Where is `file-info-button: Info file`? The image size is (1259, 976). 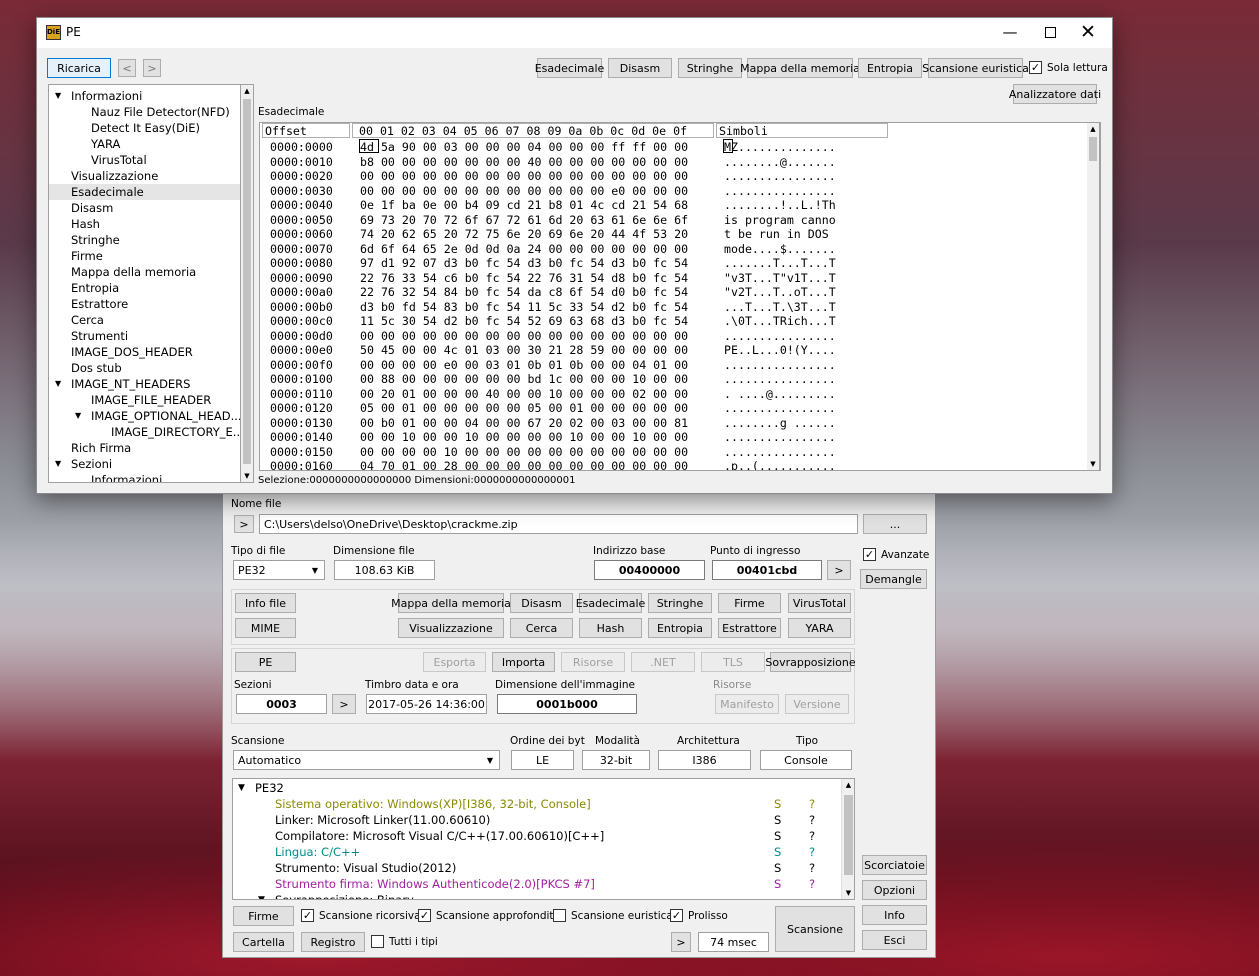
file-info-button: Info file is located at coordinates (265, 603).